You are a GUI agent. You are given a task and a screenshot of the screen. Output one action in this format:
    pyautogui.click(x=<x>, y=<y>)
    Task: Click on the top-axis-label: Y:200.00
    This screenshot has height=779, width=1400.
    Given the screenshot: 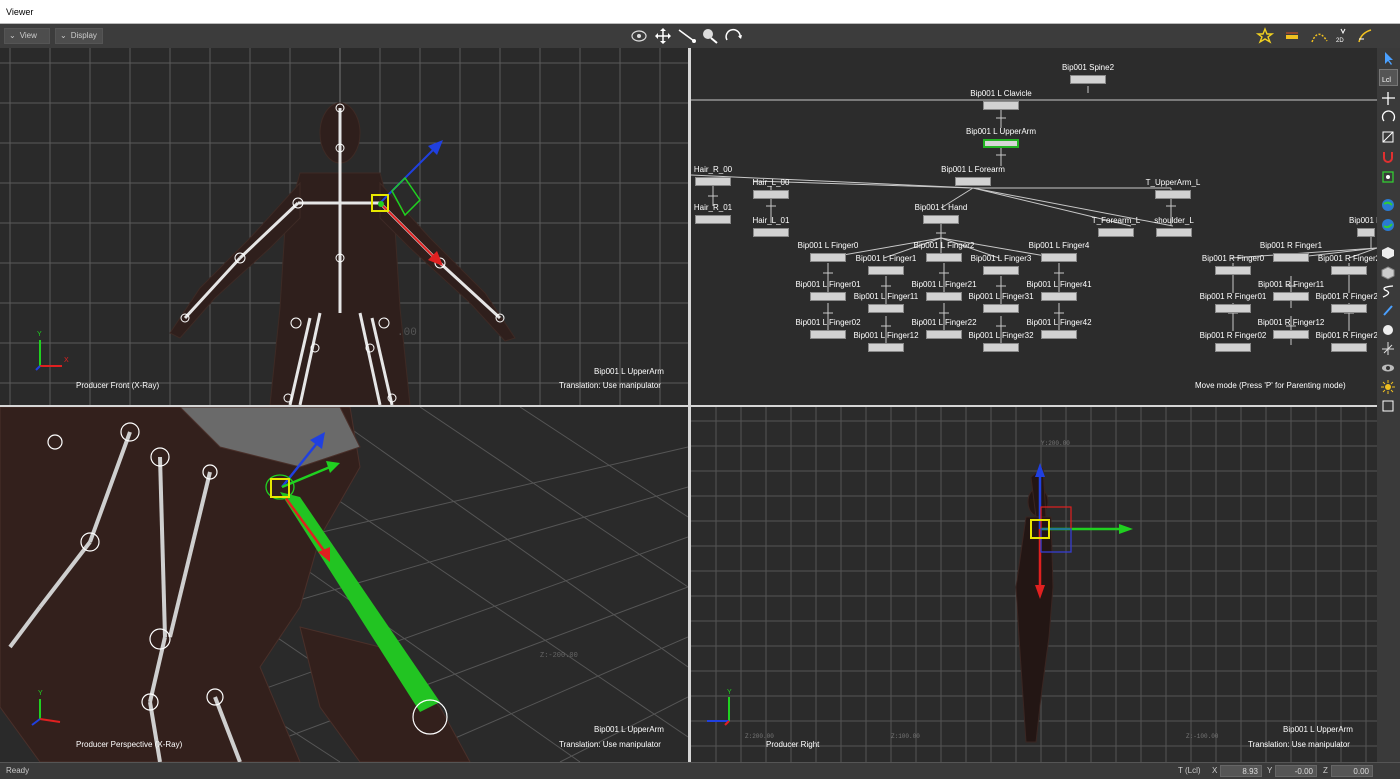 What is the action you would take?
    pyautogui.click(x=1055, y=443)
    